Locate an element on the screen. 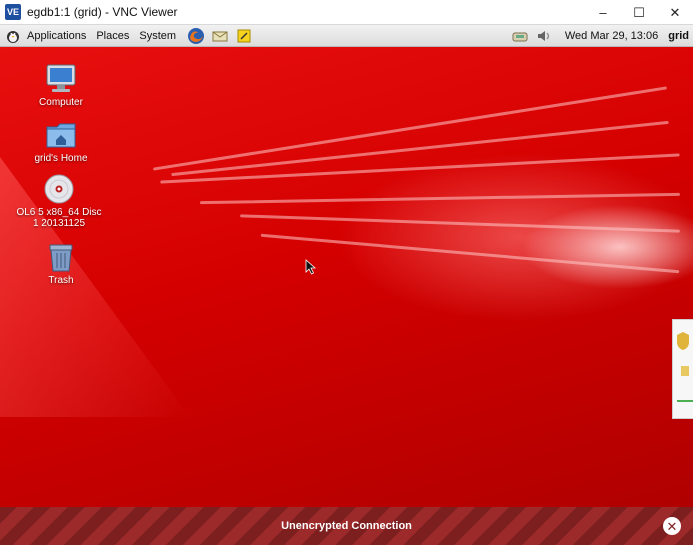 Image resolution: width=693 pixels, height=545 pixels. maximize-button: ☐ is located at coordinates (639, 12).